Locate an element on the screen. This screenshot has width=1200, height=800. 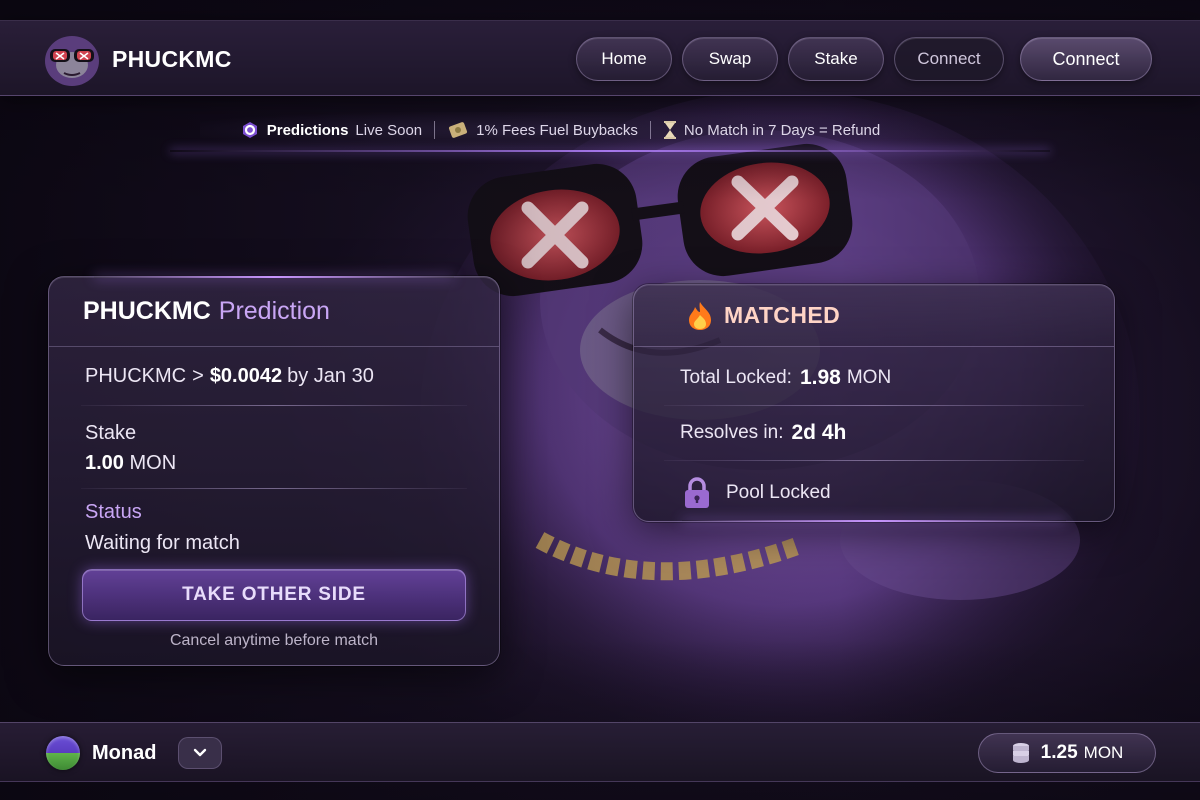
announcement-fees-text: 1% Fees Fuel Buybacks is located at coordinates (557, 130).